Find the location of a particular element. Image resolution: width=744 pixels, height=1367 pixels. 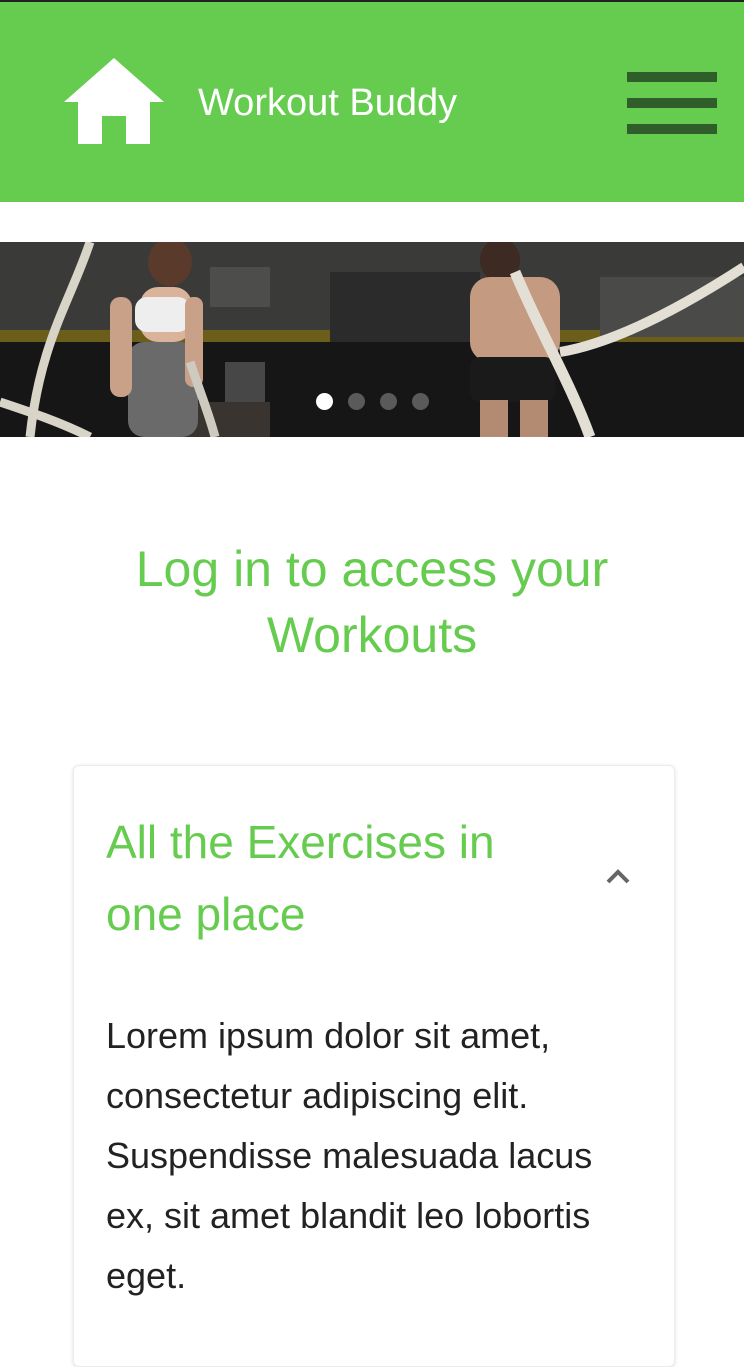

chevron-up-icon is located at coordinates (618, 876).